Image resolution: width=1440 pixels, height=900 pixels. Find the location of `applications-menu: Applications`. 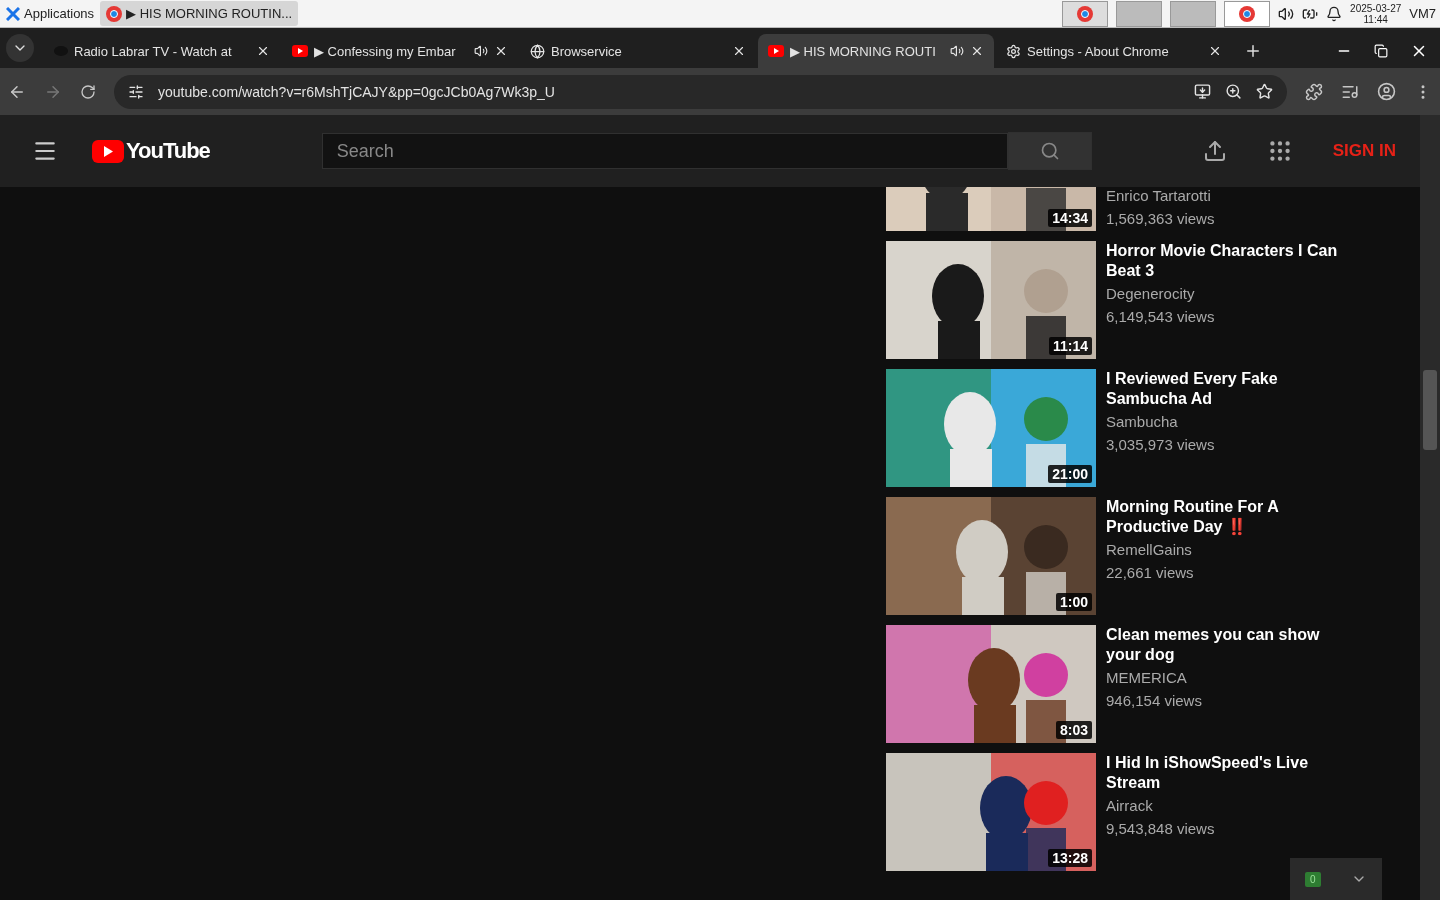

applications-menu: Applications is located at coordinates (50, 13).